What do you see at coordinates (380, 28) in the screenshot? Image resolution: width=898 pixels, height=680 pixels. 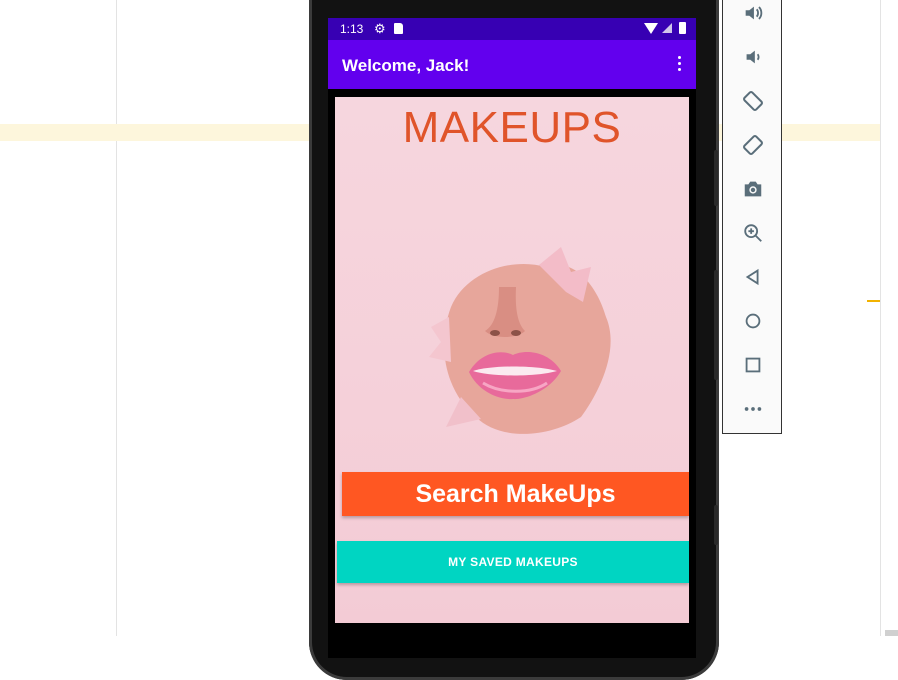 I see `settings-gear-icon: ⚙` at bounding box center [380, 28].